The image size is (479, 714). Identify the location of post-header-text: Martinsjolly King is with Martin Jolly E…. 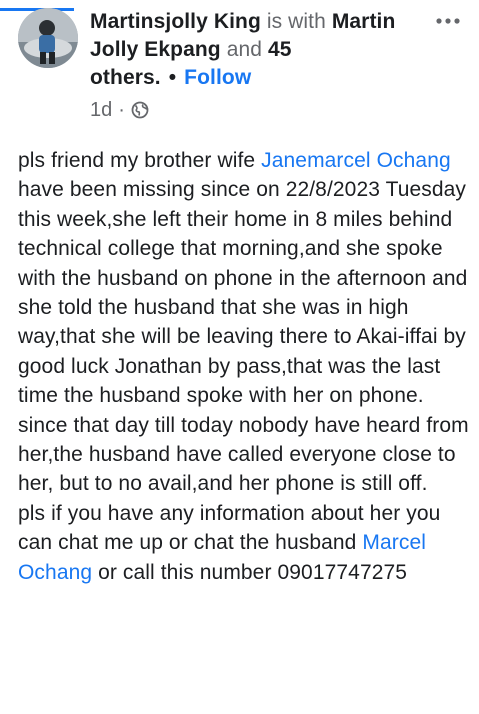
(255, 50).